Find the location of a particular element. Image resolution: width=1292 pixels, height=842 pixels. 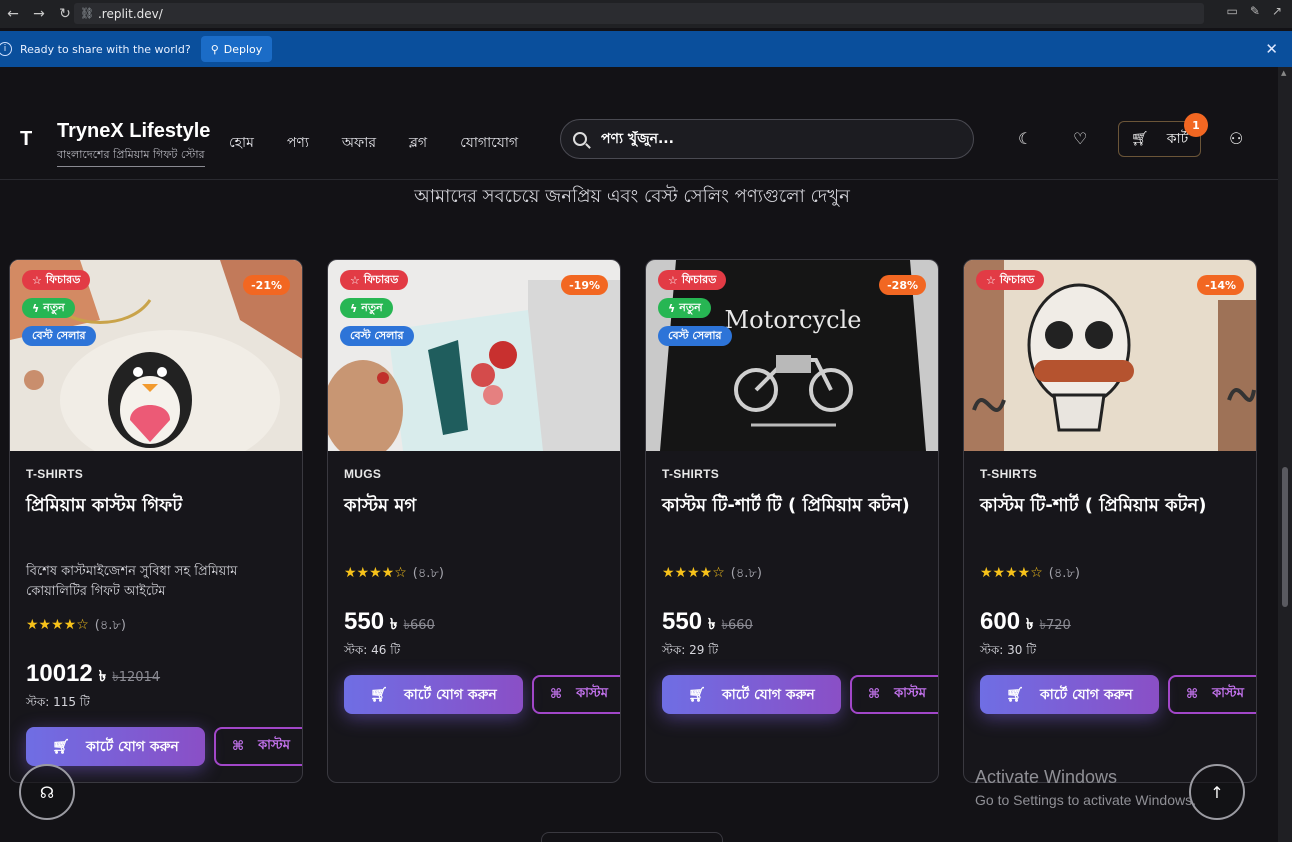

heart-icon: ♡ is located at coordinates (1080, 138).